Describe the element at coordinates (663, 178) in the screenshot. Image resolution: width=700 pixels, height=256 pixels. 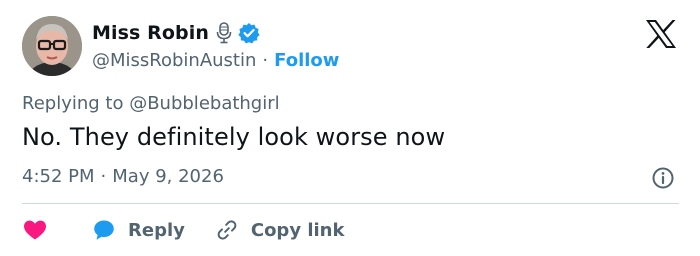
I see `info-icon` at that location.